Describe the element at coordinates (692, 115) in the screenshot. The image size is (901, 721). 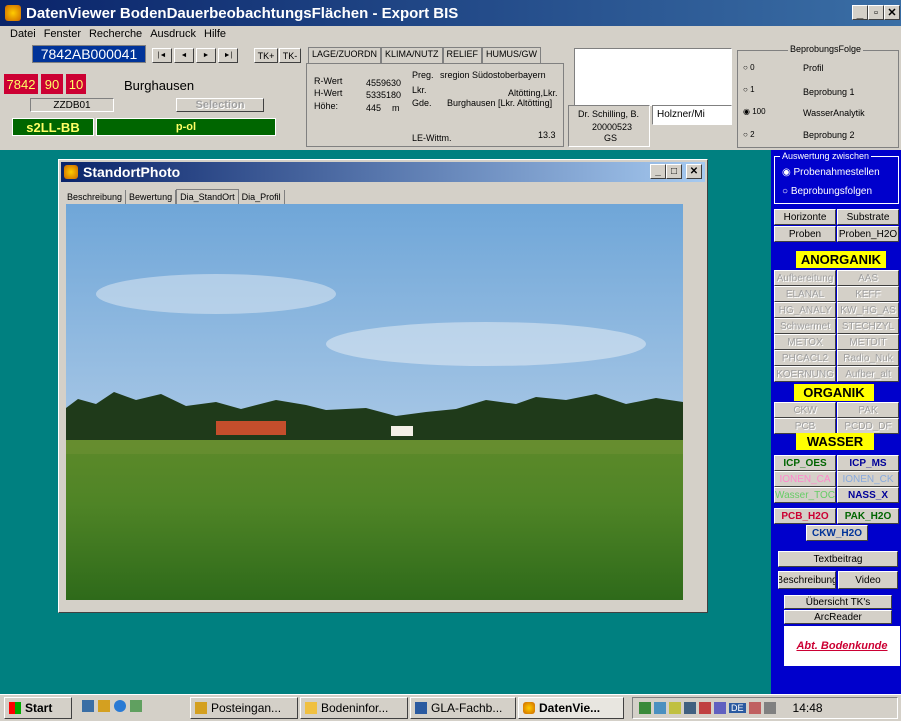
I see `person-field: Holzner/Mi` at that location.